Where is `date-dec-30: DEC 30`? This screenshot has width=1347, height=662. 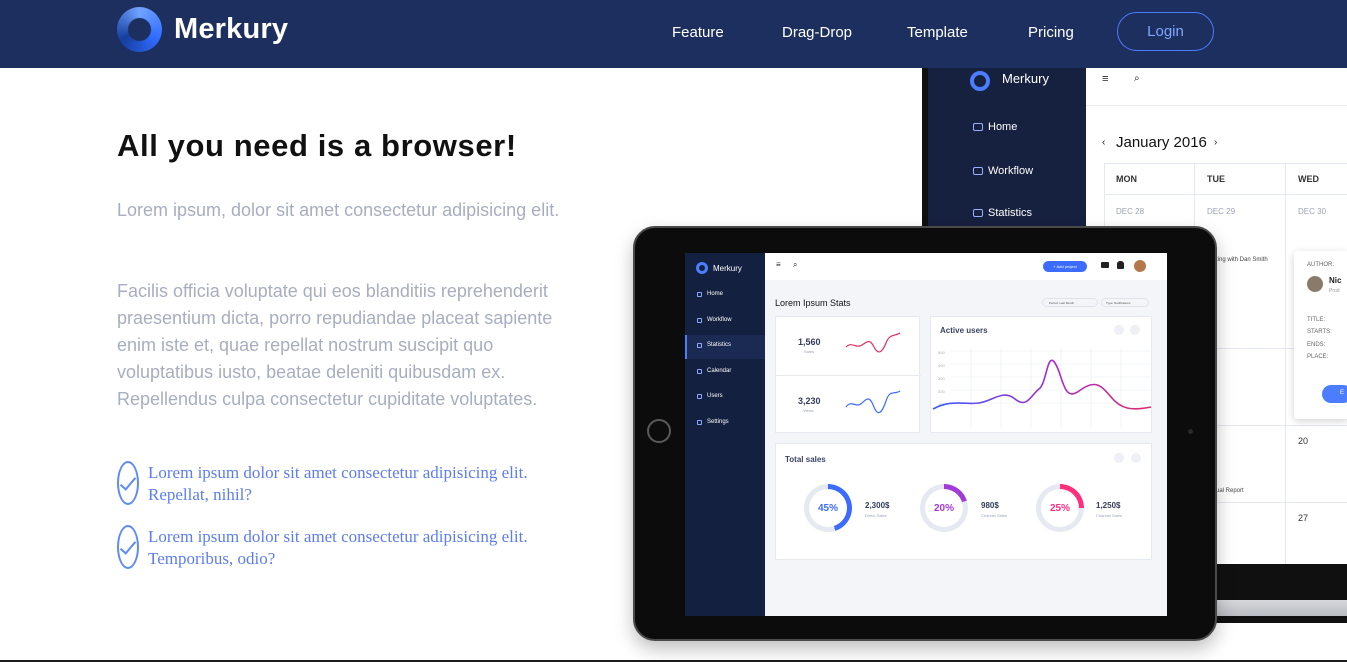 date-dec-30: DEC 30 is located at coordinates (1312, 211).